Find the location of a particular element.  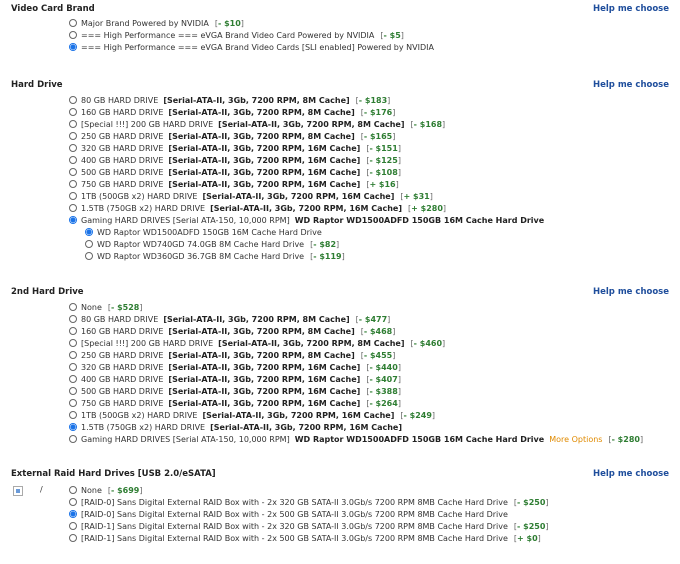

price-adjustment: [- $280] is located at coordinates (625, 439).